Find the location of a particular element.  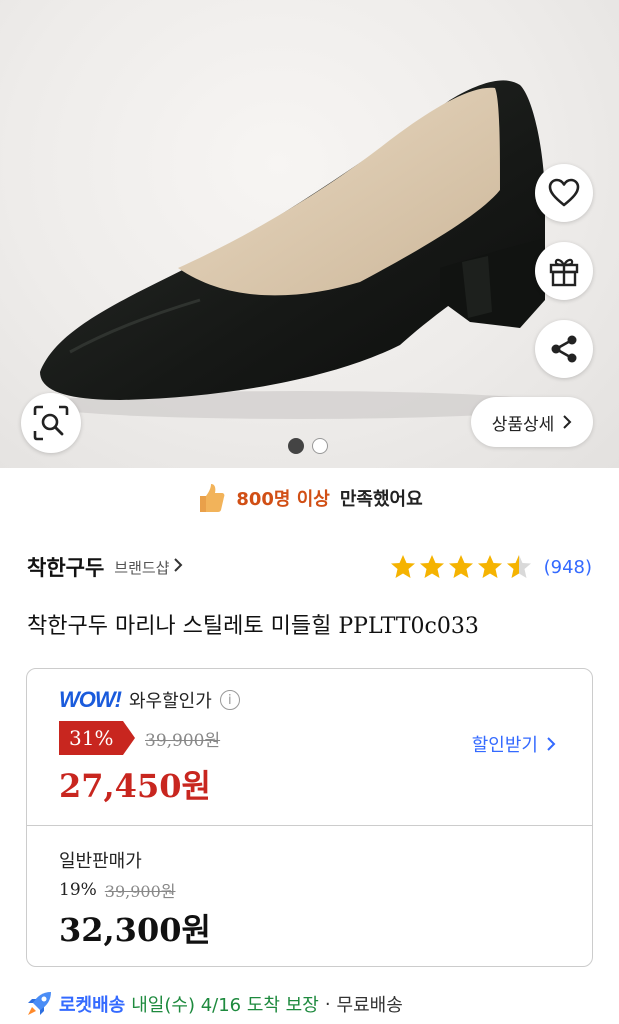

lens-search-icon is located at coordinates (51, 423).